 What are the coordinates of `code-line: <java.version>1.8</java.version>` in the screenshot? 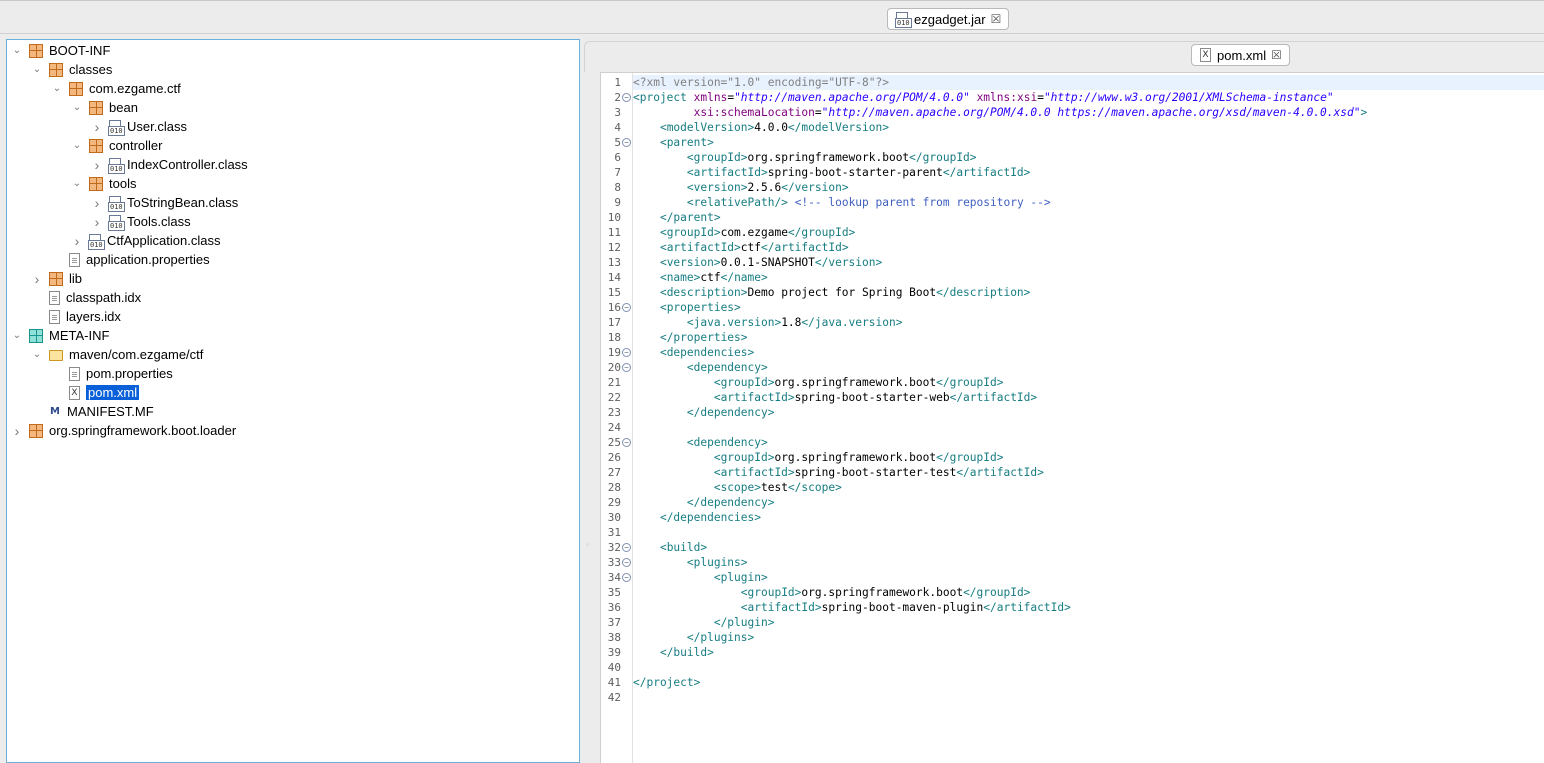 It's located at (768, 322).